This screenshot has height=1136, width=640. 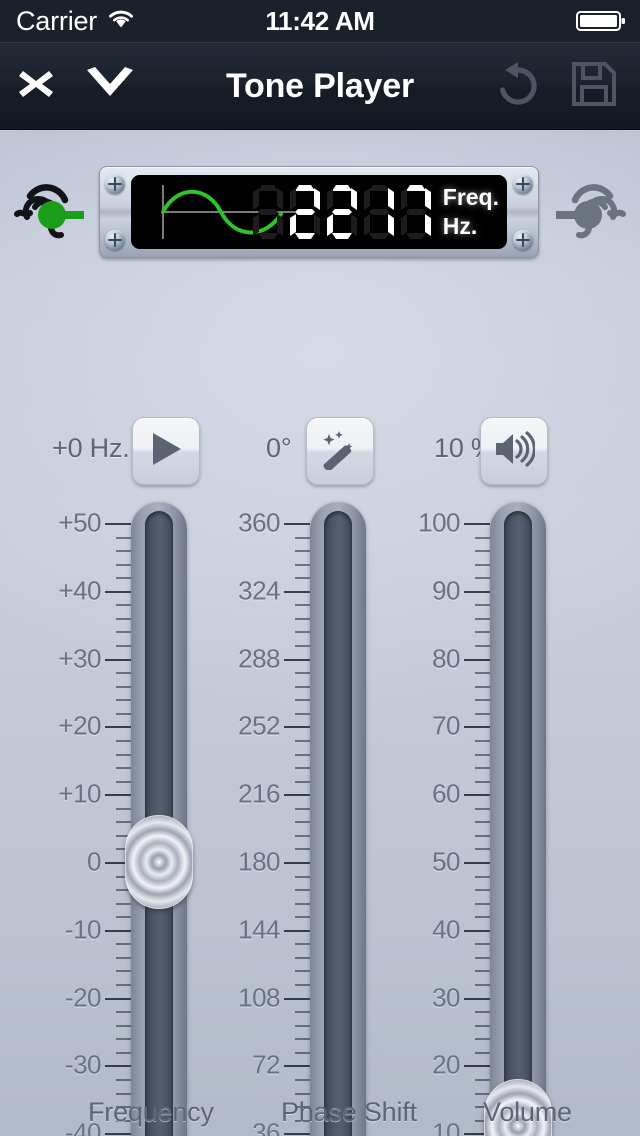 I want to click on randomize-button, so click(x=340, y=451).